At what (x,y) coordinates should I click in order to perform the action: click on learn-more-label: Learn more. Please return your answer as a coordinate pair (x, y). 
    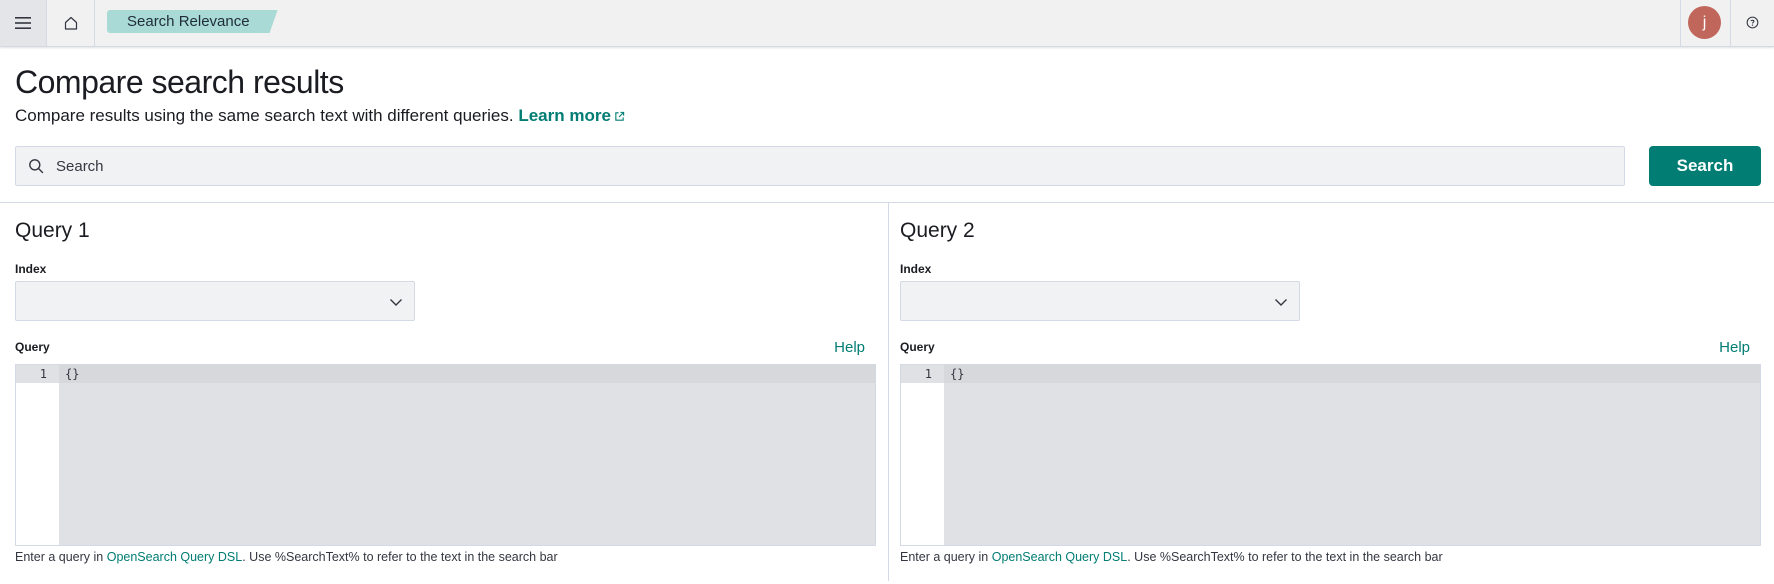
    Looking at the image, I should click on (564, 115).